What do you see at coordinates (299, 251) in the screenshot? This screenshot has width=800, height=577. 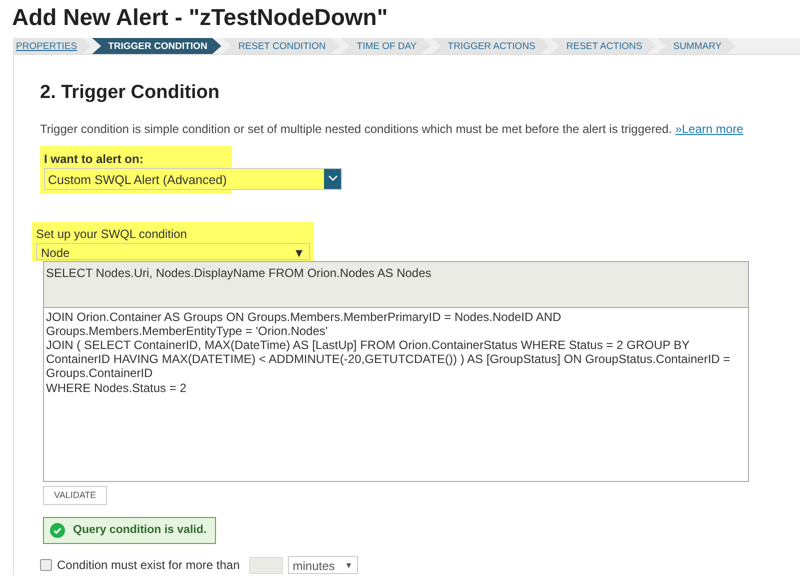 I see `caret-icon: ▼` at bounding box center [299, 251].